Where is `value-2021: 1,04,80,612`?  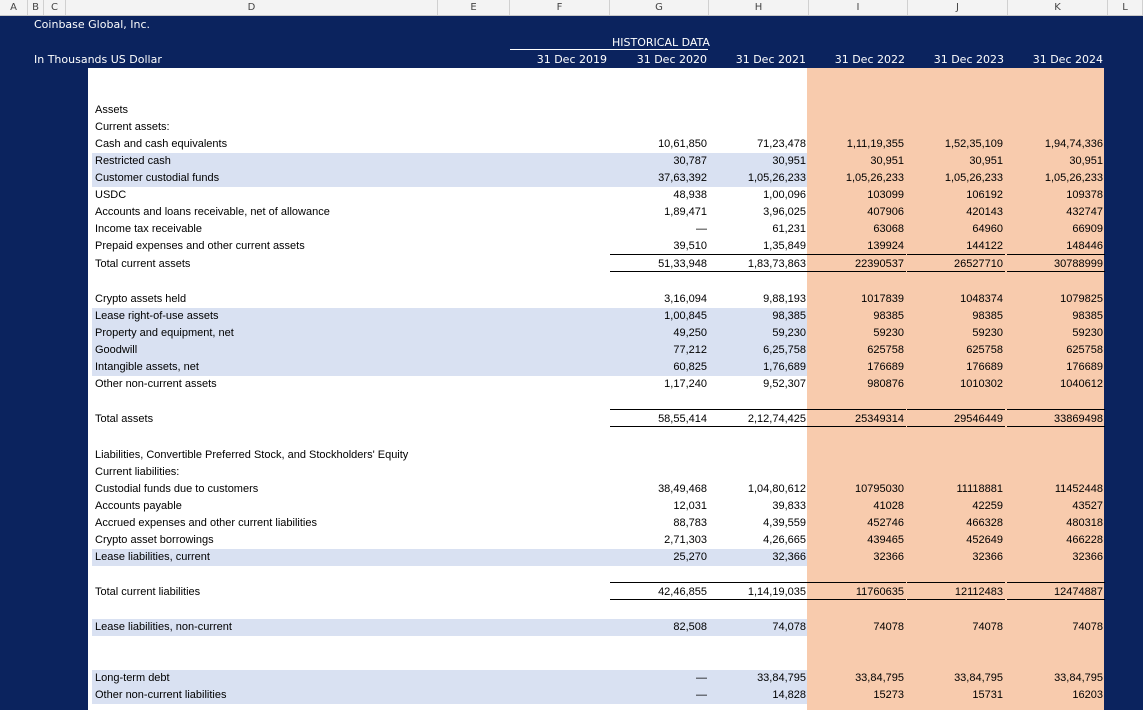 value-2021: 1,04,80,612 is located at coordinates (758, 489).